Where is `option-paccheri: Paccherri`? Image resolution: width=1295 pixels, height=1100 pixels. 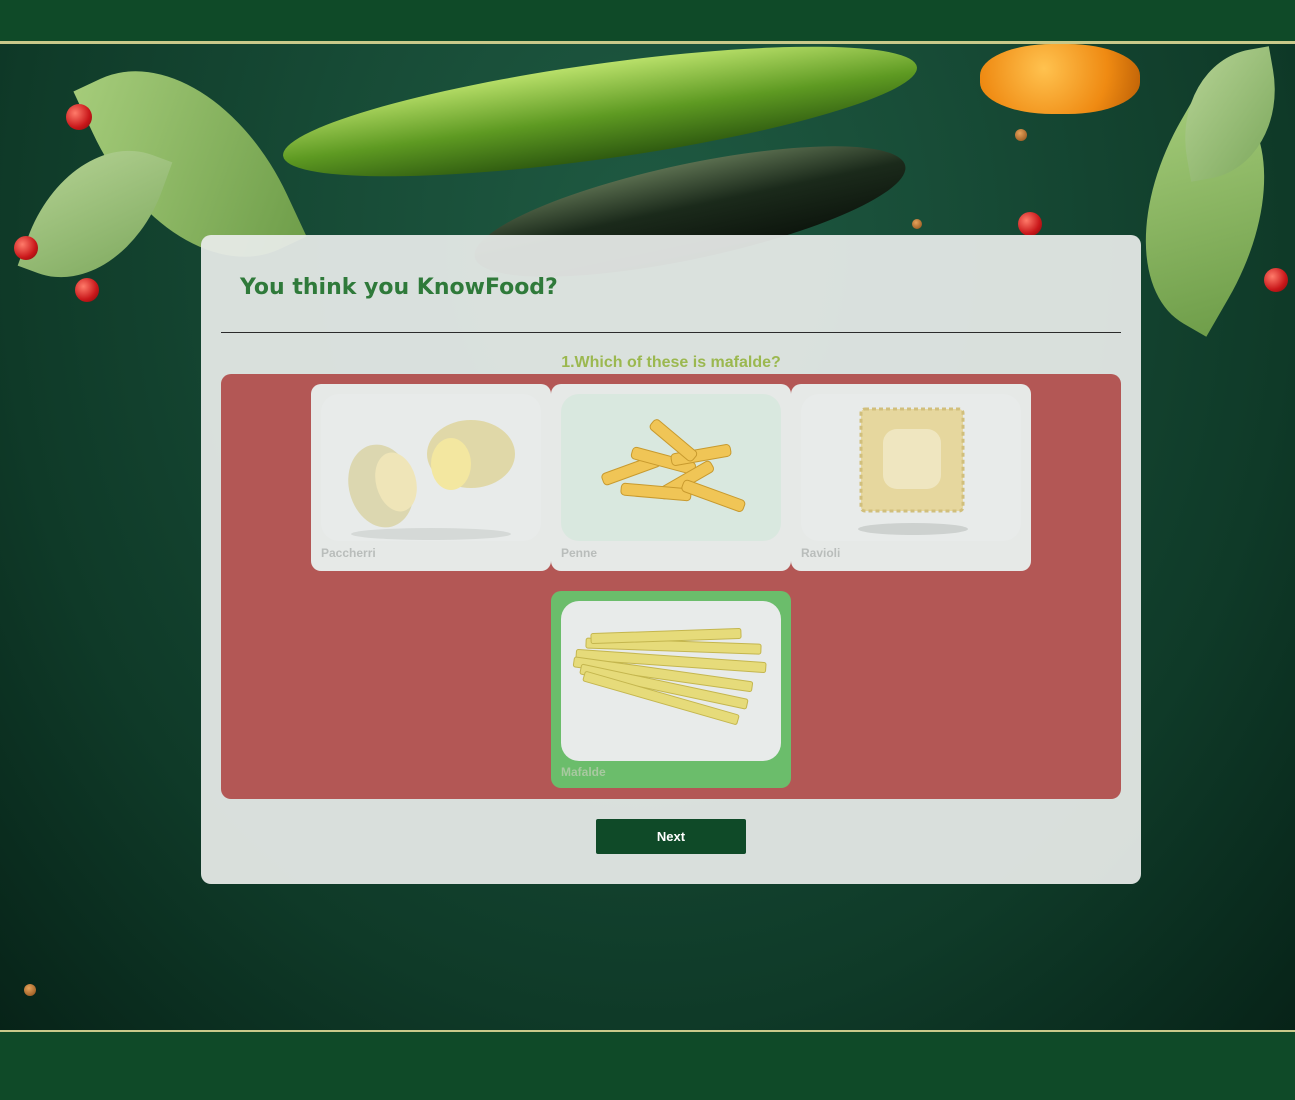 option-paccheri: Paccherri is located at coordinates (431, 477).